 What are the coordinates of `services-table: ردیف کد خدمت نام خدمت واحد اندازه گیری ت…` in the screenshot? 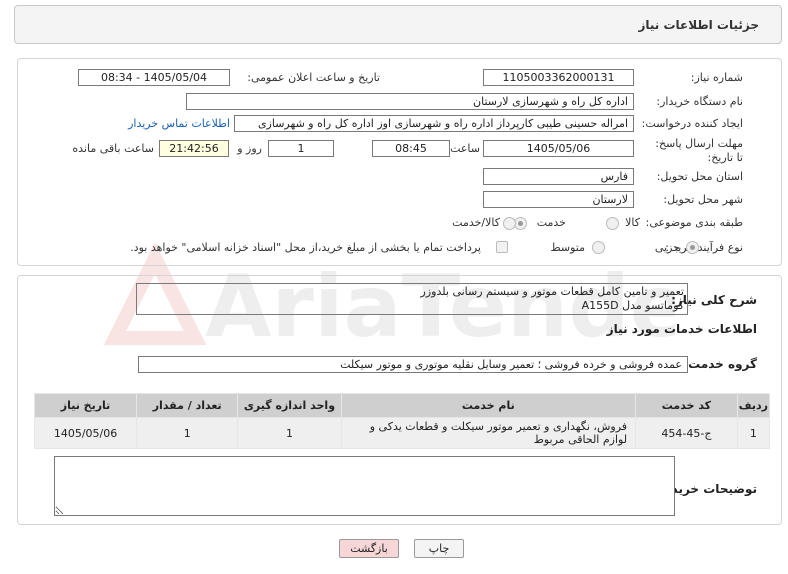 It's located at (402, 421).